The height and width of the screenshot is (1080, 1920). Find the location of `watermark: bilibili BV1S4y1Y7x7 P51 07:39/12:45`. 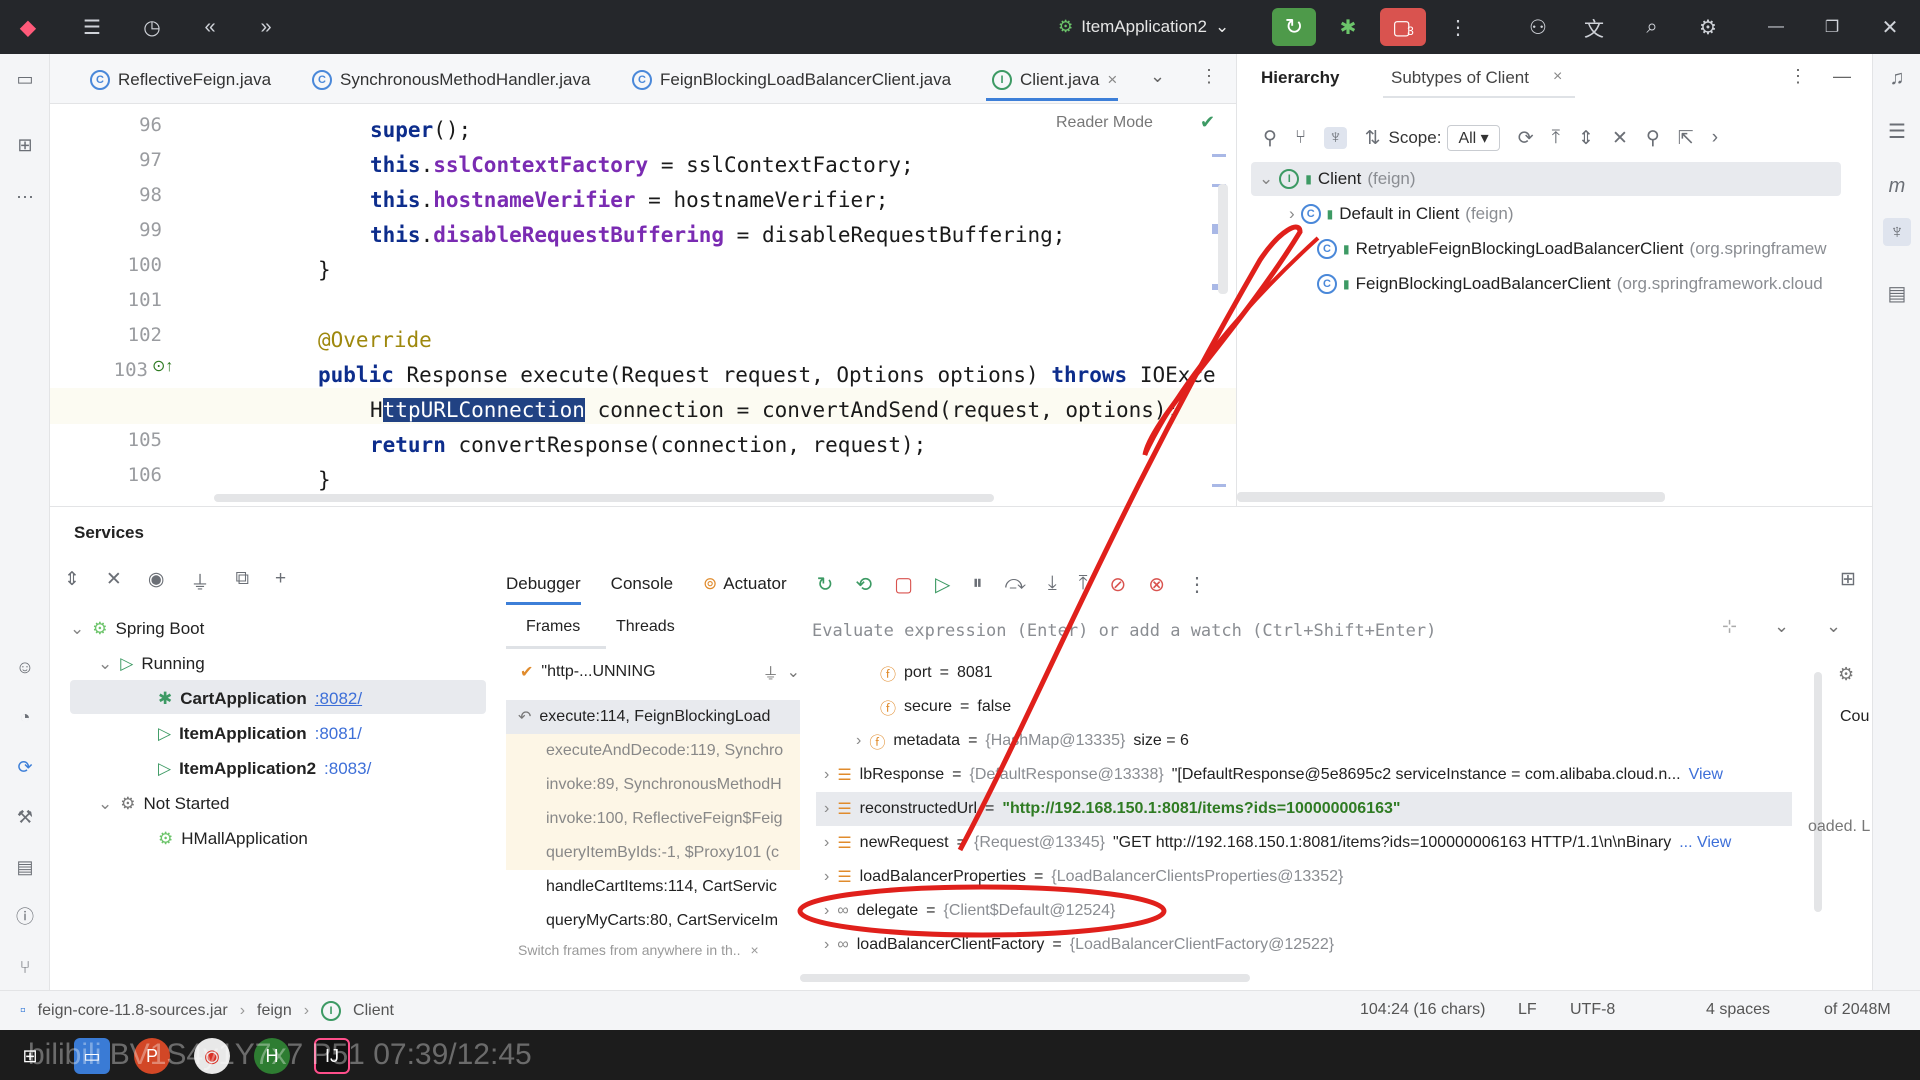

watermark: bilibili BV1S4y1Y7x7 P51 07:39/12:45 is located at coordinates (280, 1054).